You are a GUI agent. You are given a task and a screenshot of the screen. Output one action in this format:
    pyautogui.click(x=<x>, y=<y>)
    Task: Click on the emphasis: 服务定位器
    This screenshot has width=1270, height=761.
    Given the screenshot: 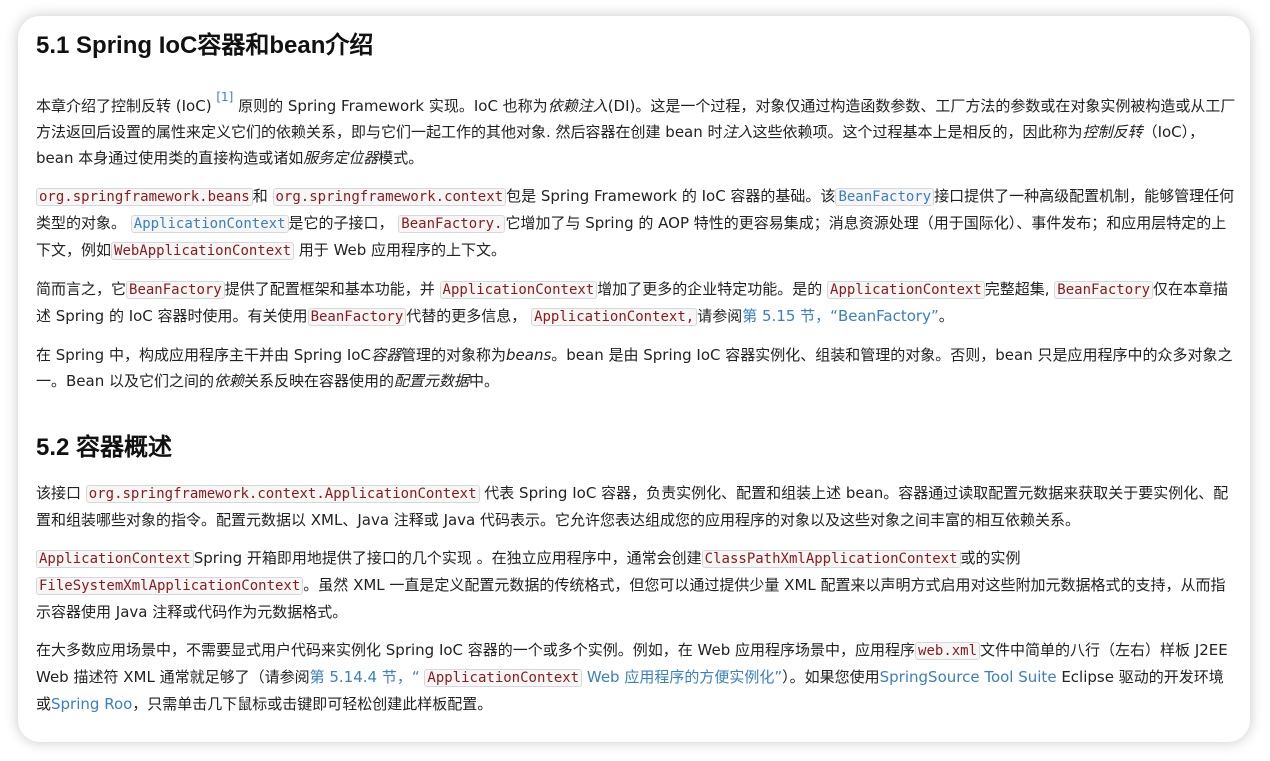 What is the action you would take?
    pyautogui.click(x=341, y=158)
    